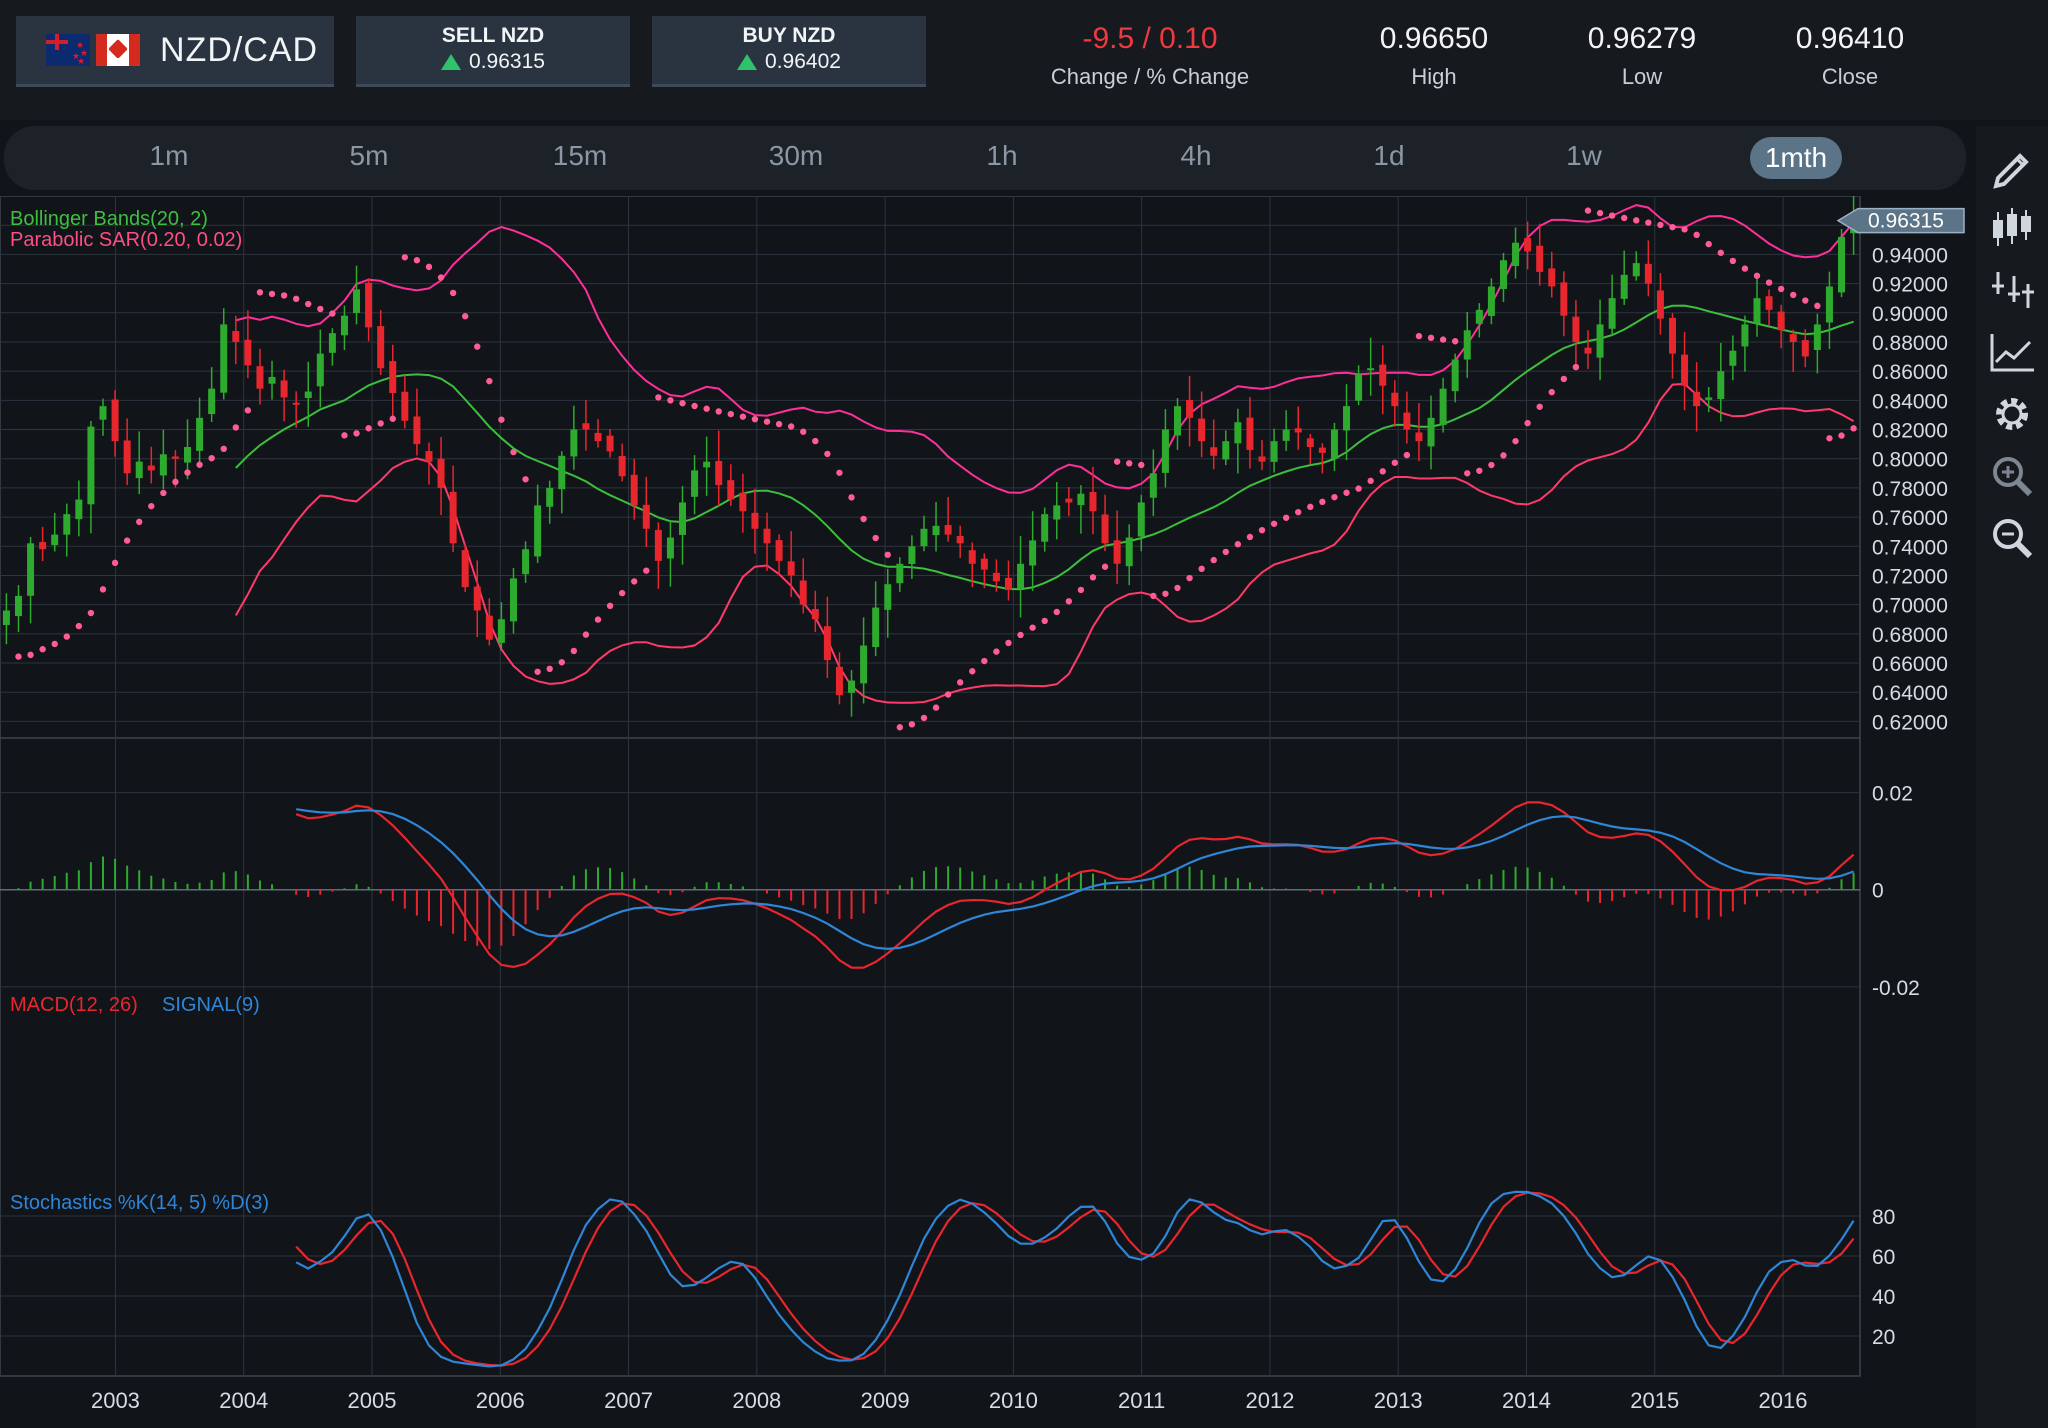 This screenshot has height=1428, width=2048. What do you see at coordinates (1850, 38) in the screenshot?
I see `close-value: 0.96410` at bounding box center [1850, 38].